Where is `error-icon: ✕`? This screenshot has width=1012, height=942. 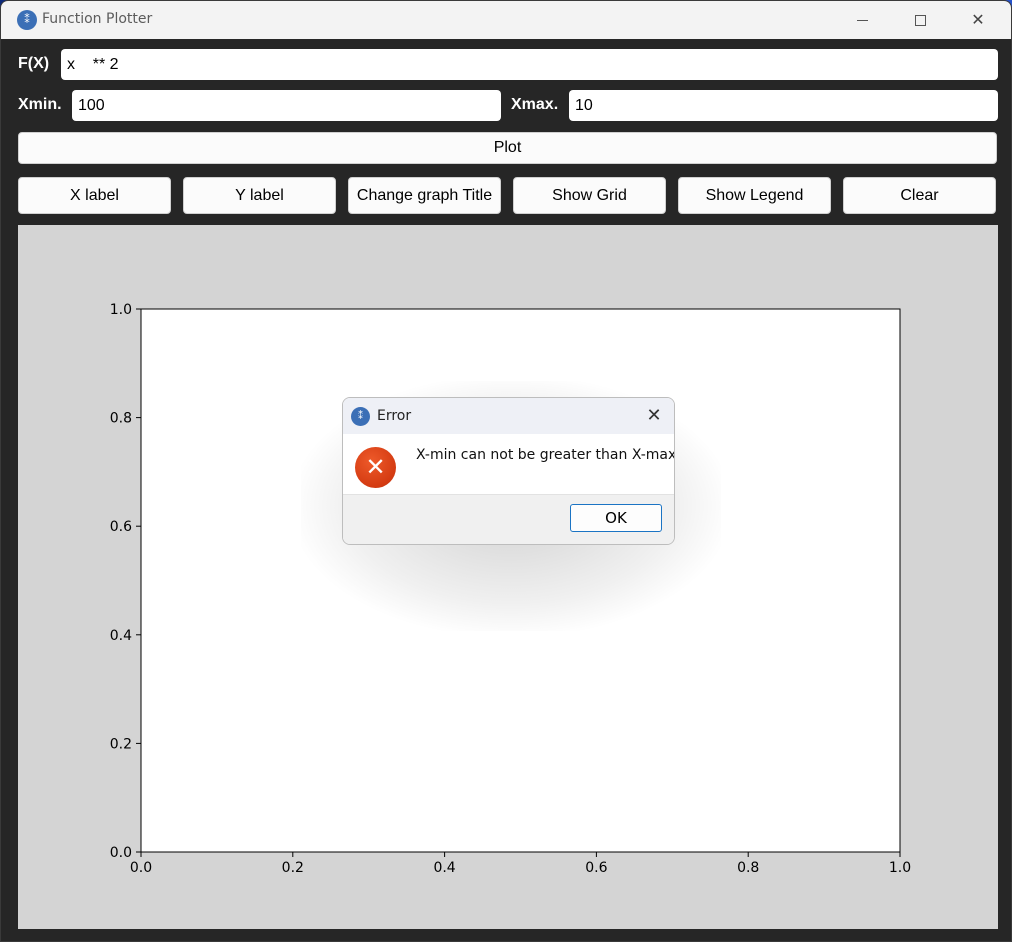 error-icon: ✕ is located at coordinates (375, 467).